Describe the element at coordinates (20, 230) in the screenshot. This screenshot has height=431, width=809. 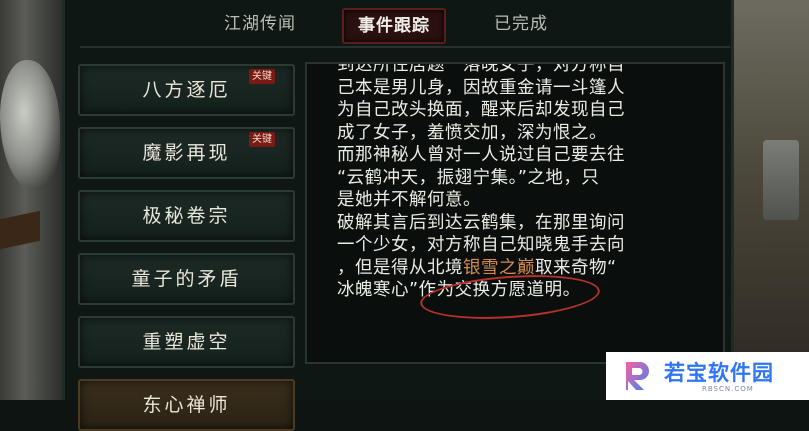
I see `wooden-beam` at that location.